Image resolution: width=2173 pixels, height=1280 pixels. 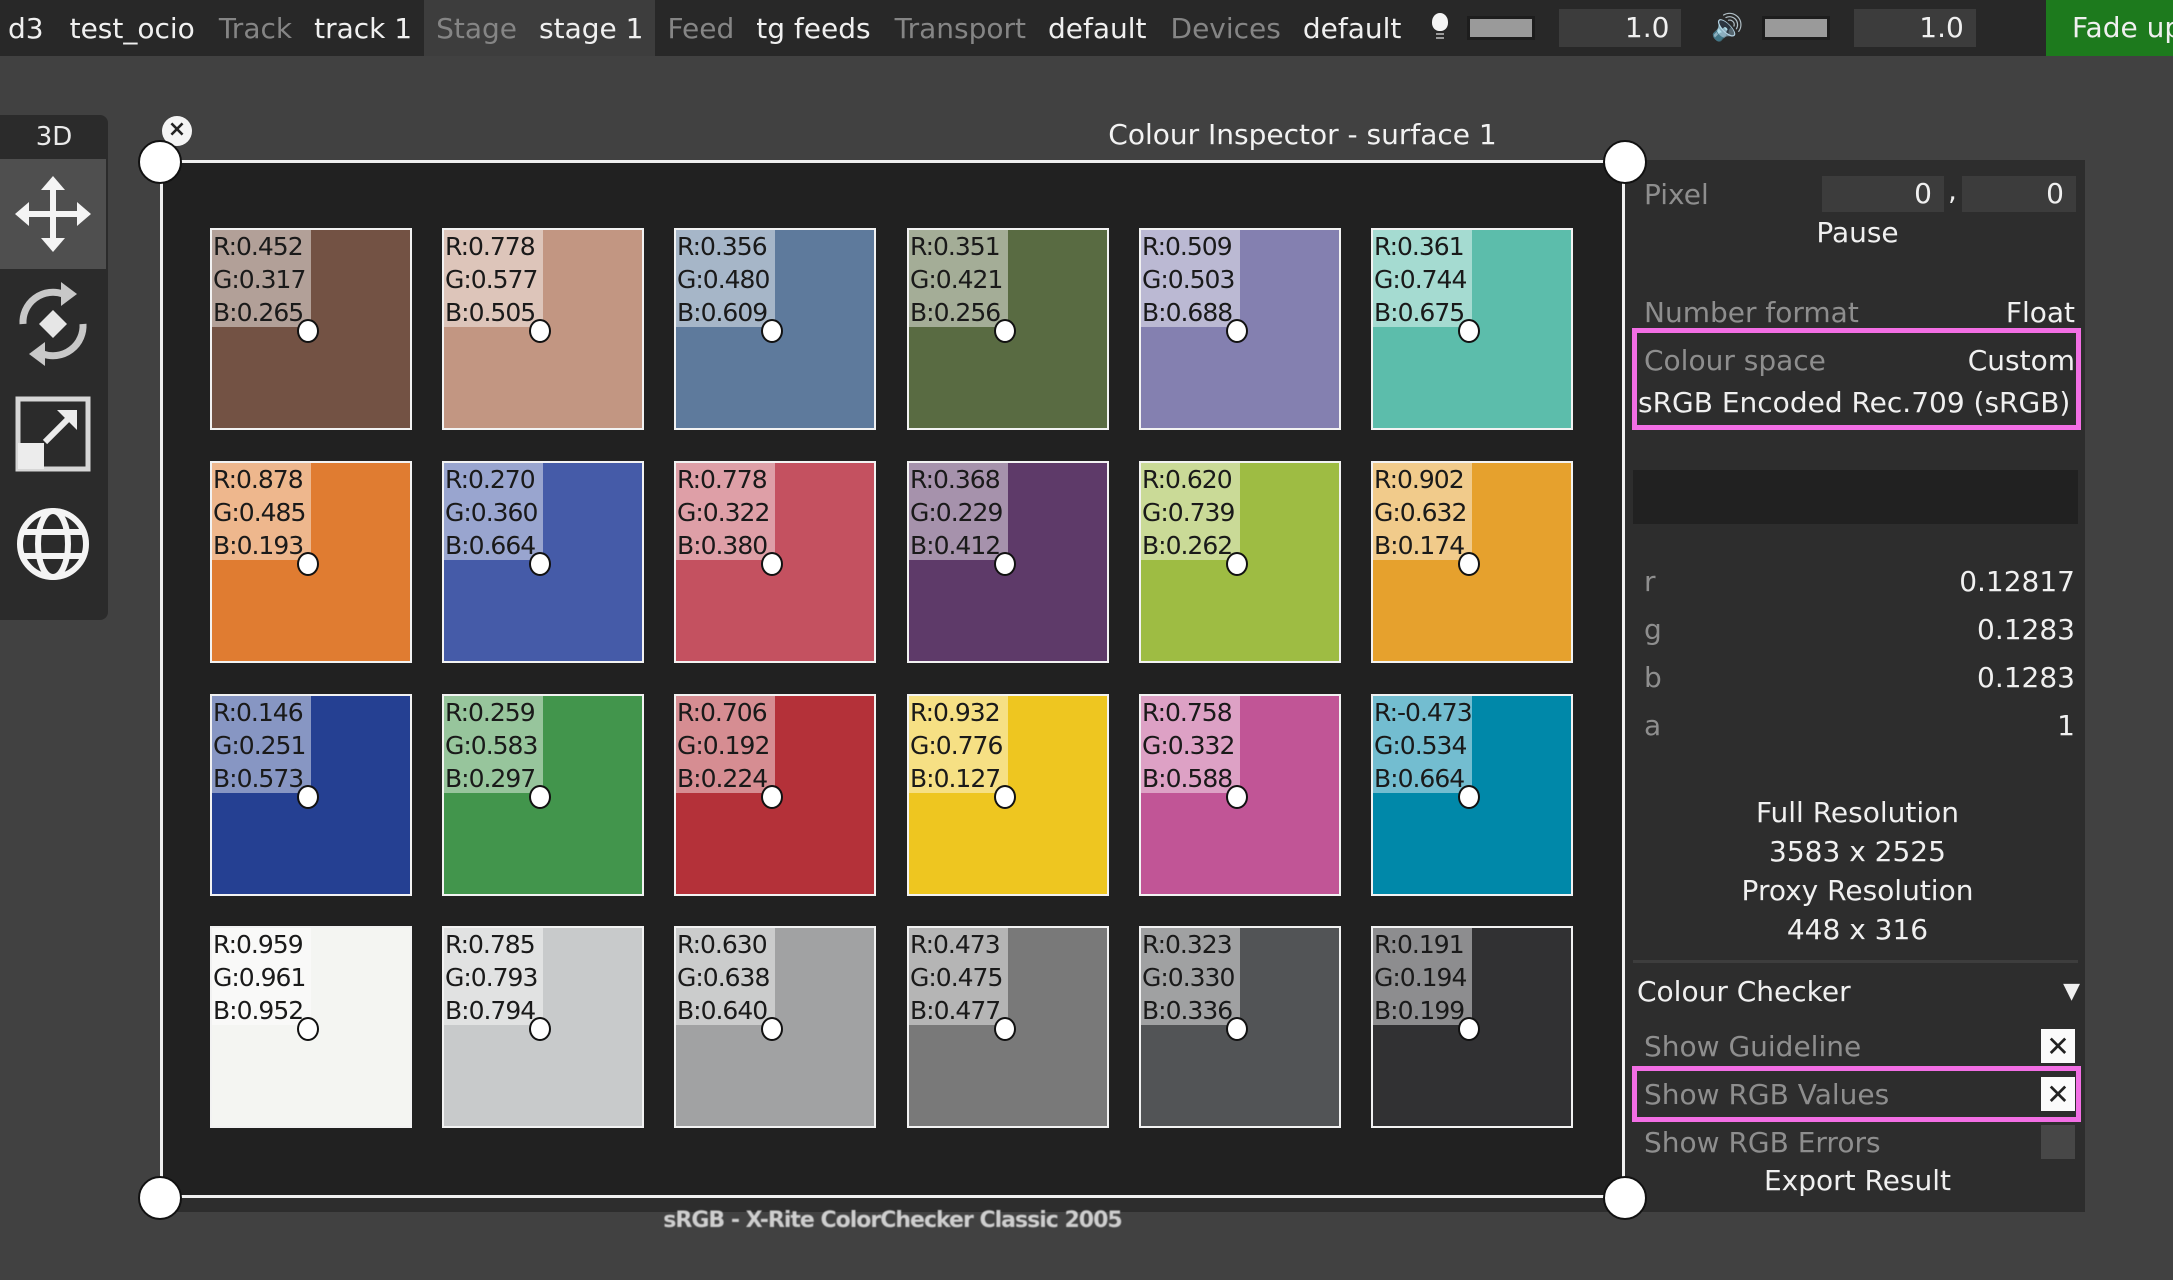 I want to click on show-guideline-row: Show Guideline ✕, so click(x=1852, y=1046).